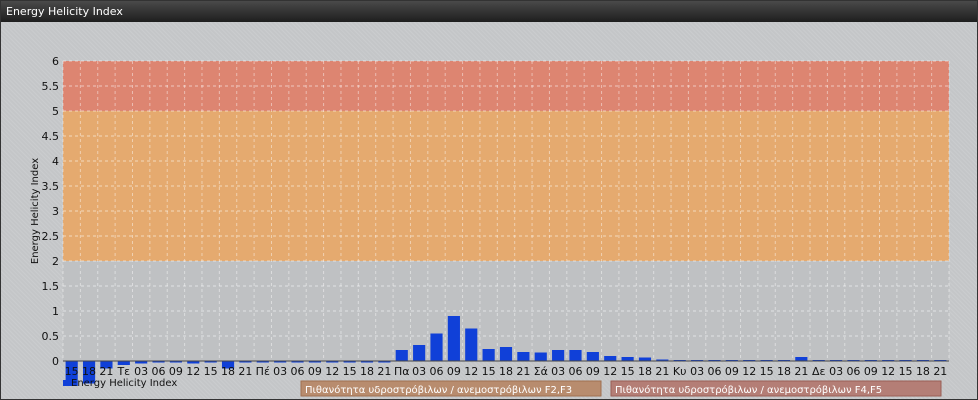 The image size is (978, 400). What do you see at coordinates (55, 211) in the screenshot?
I see `y-tick-label: 3` at bounding box center [55, 211].